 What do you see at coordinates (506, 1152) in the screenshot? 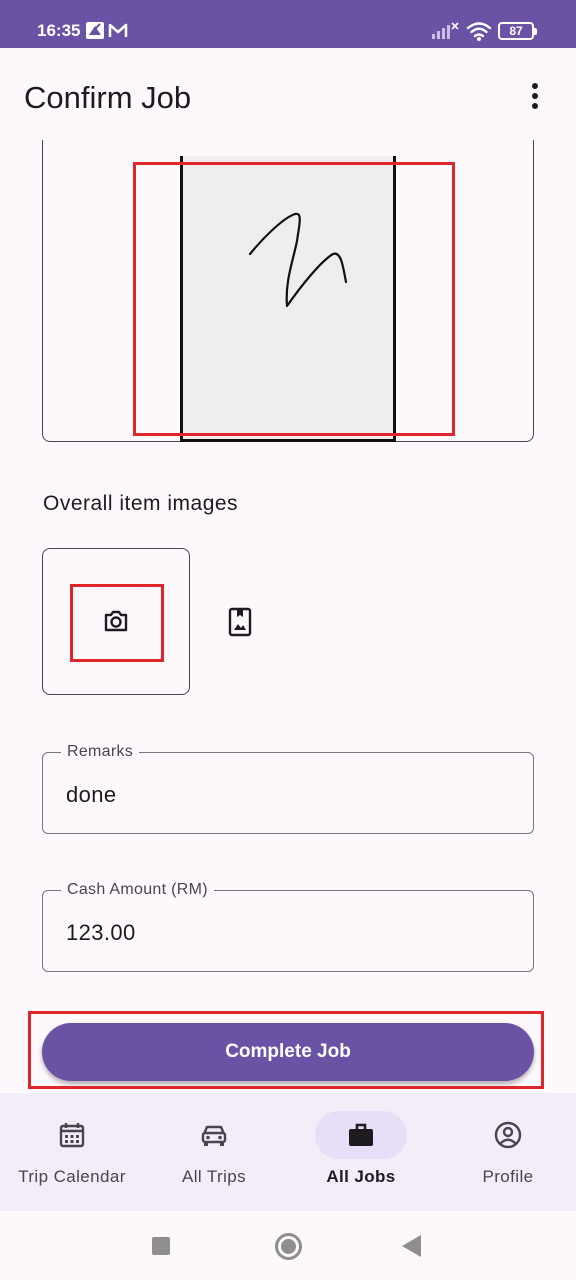
I see `nav-profile: Profile` at bounding box center [506, 1152].